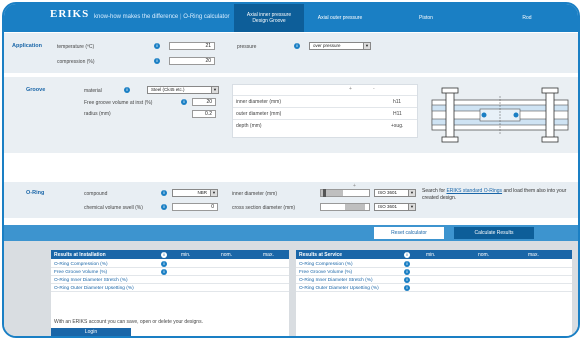 This screenshot has width=582, height=340. Describe the element at coordinates (96, 194) in the screenshot. I see `compound-label: compound` at that location.